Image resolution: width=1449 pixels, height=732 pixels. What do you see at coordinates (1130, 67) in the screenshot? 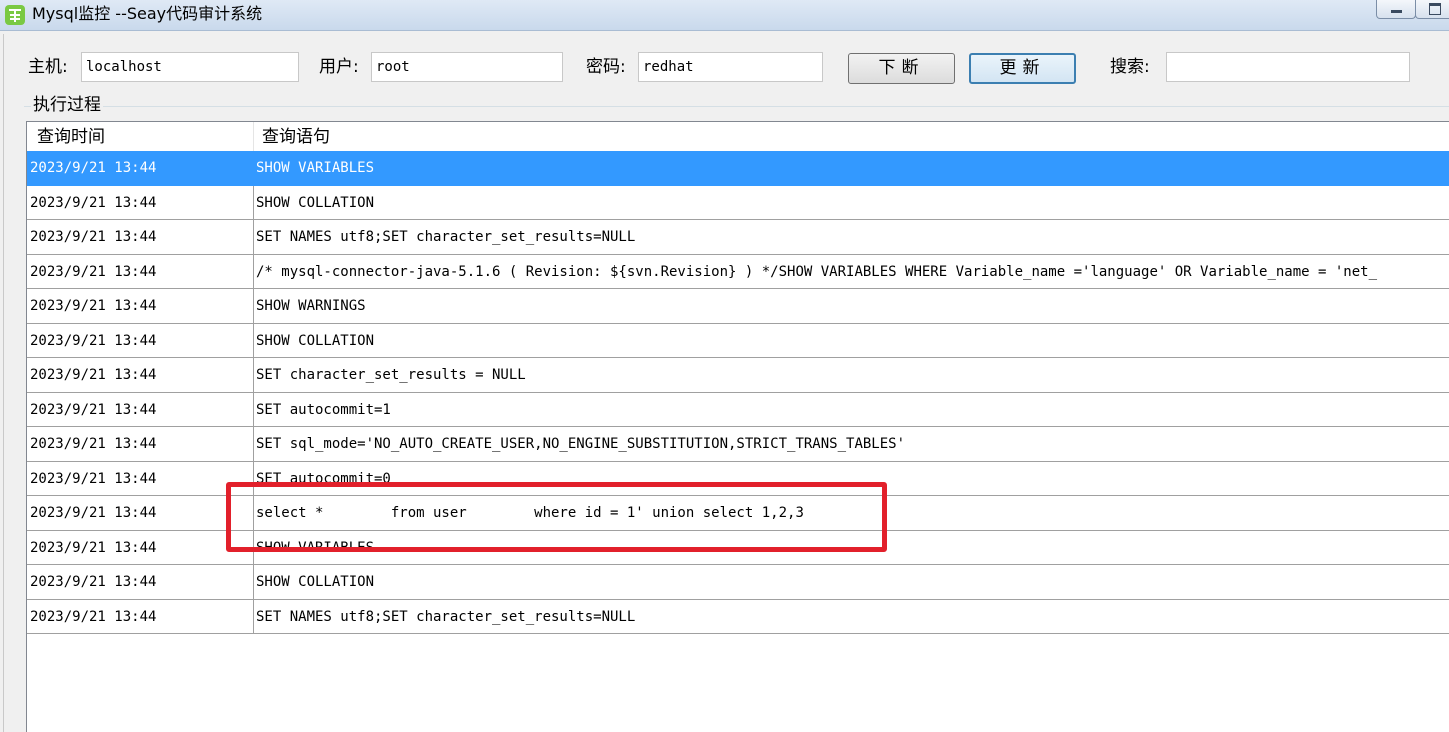
I see `search-label: 搜索:` at bounding box center [1130, 67].